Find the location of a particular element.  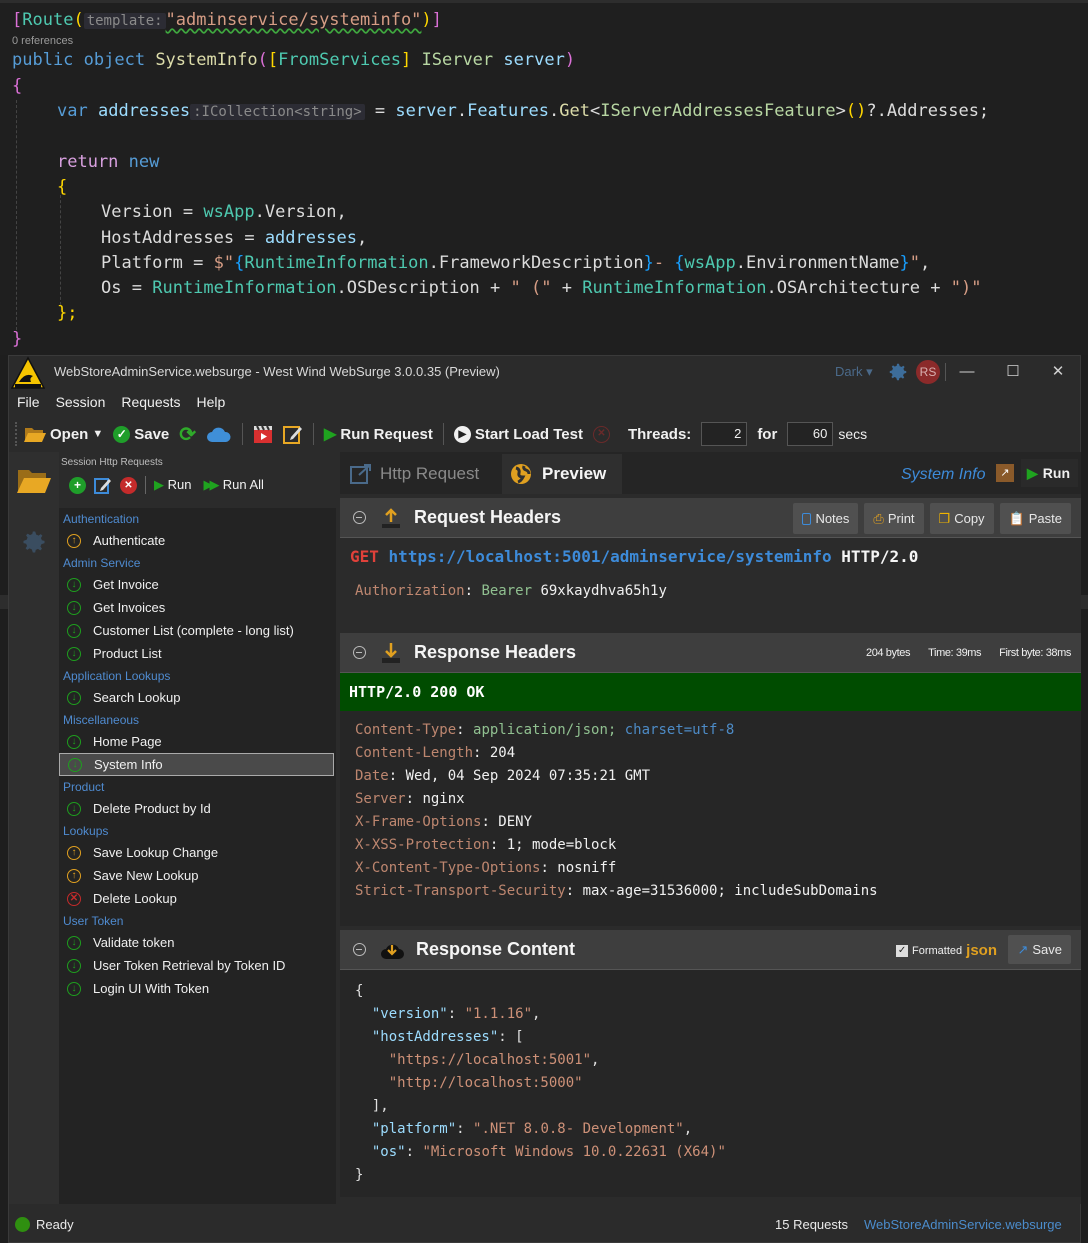

cloud-button is located at coordinates (219, 434).